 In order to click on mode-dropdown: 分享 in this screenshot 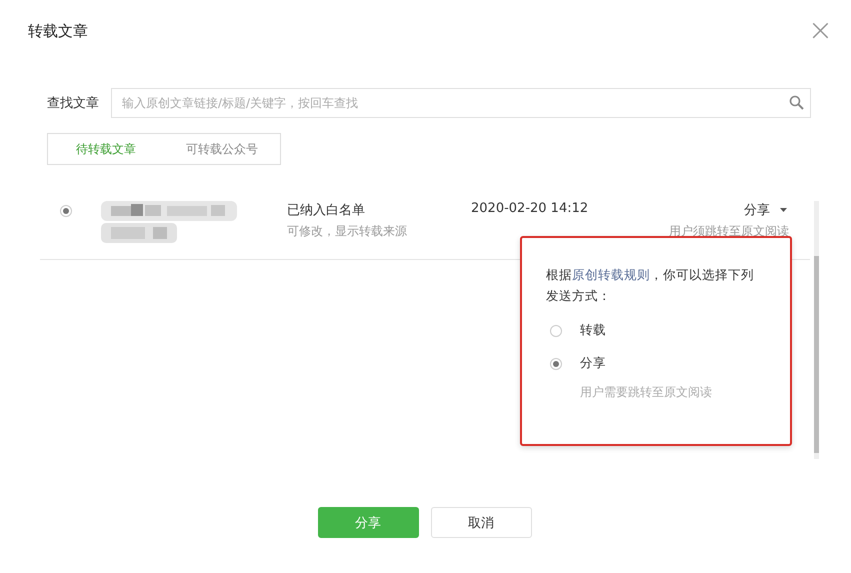, I will do `click(765, 210)`.